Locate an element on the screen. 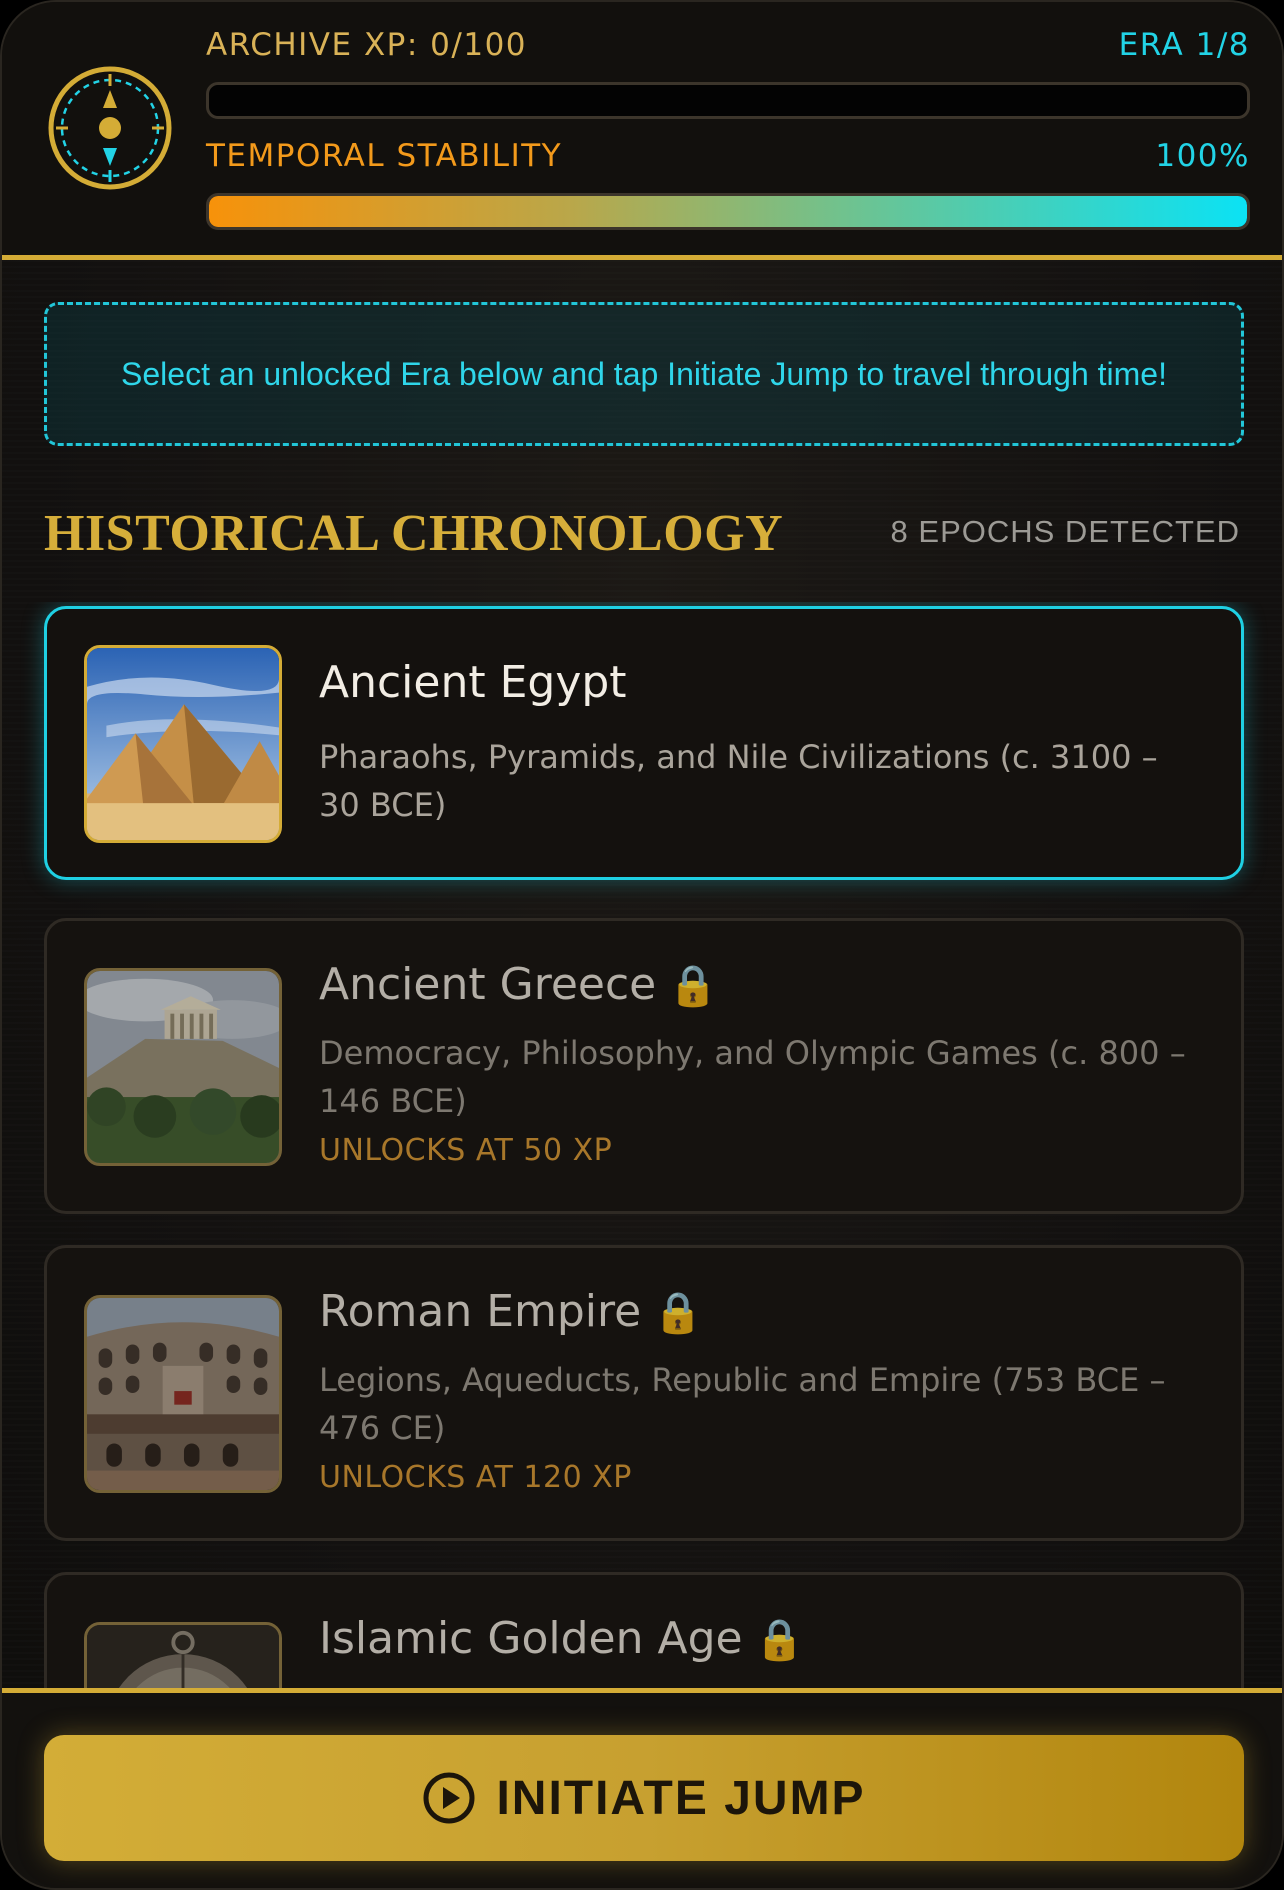 This screenshot has width=1284, height=1890. islamic-golden-age-image is located at coordinates (183, 1655).